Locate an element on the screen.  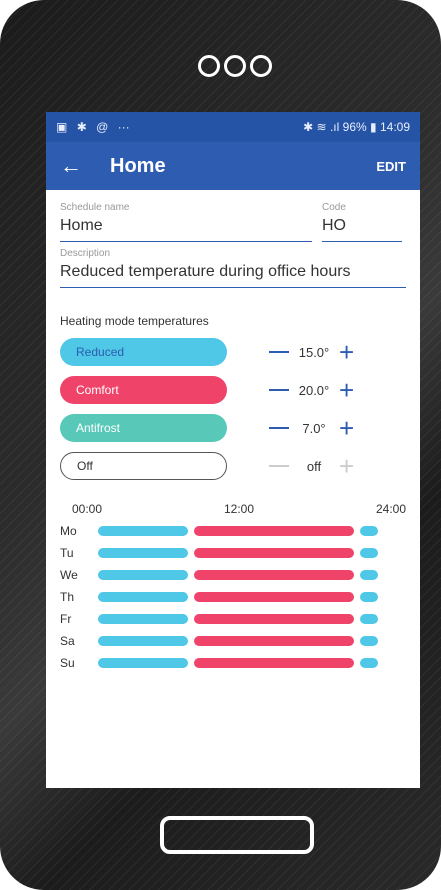
edit-button: EDIT is located at coordinates (391, 166).